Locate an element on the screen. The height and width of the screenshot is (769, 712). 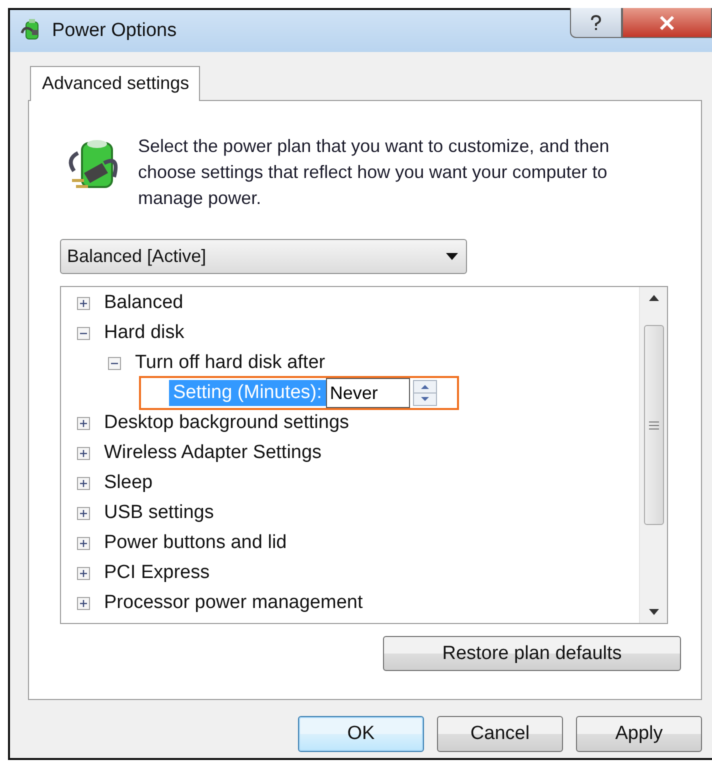
tree-item: PCI Express is located at coordinates (157, 573).